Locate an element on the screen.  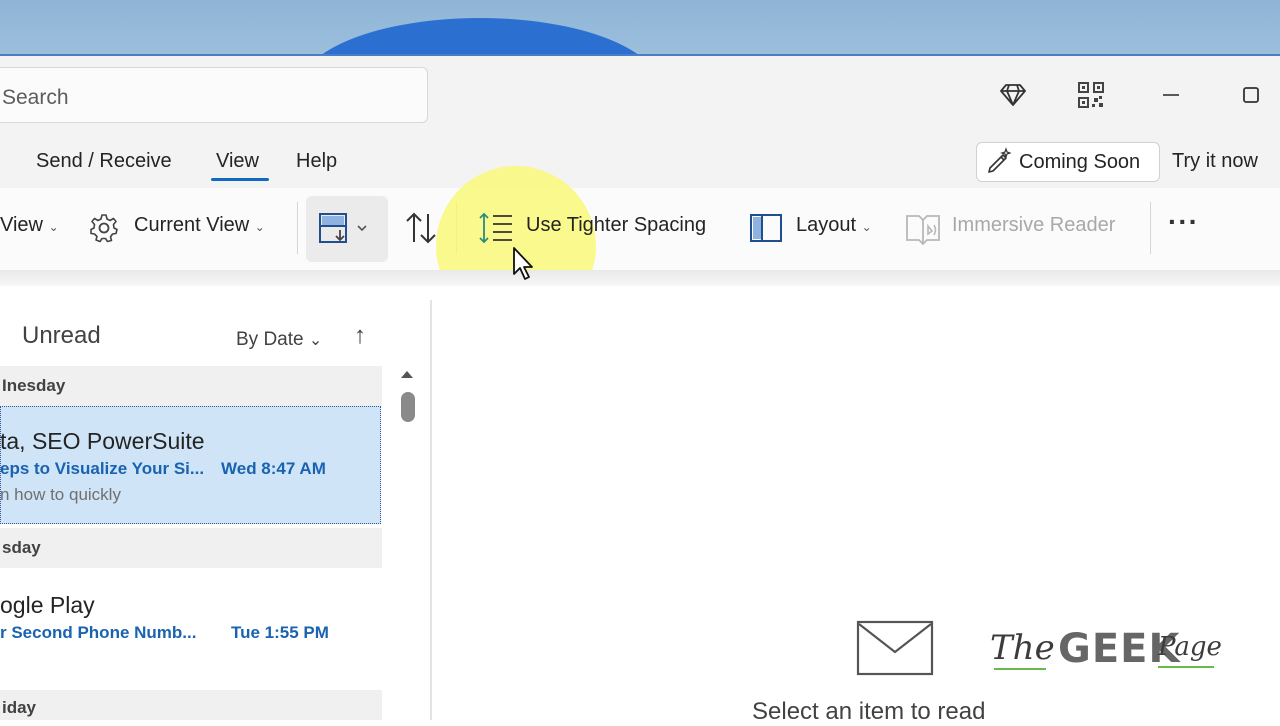
gear-icon is located at coordinates (104, 230).